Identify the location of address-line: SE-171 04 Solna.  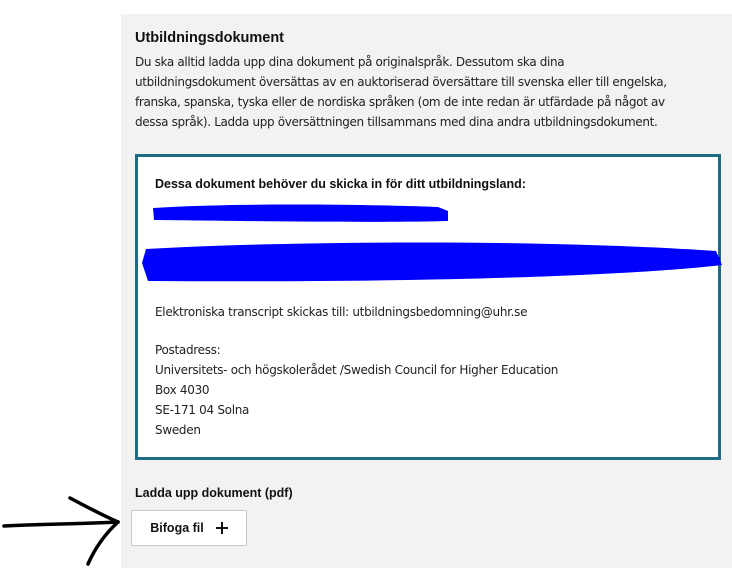
(202, 410).